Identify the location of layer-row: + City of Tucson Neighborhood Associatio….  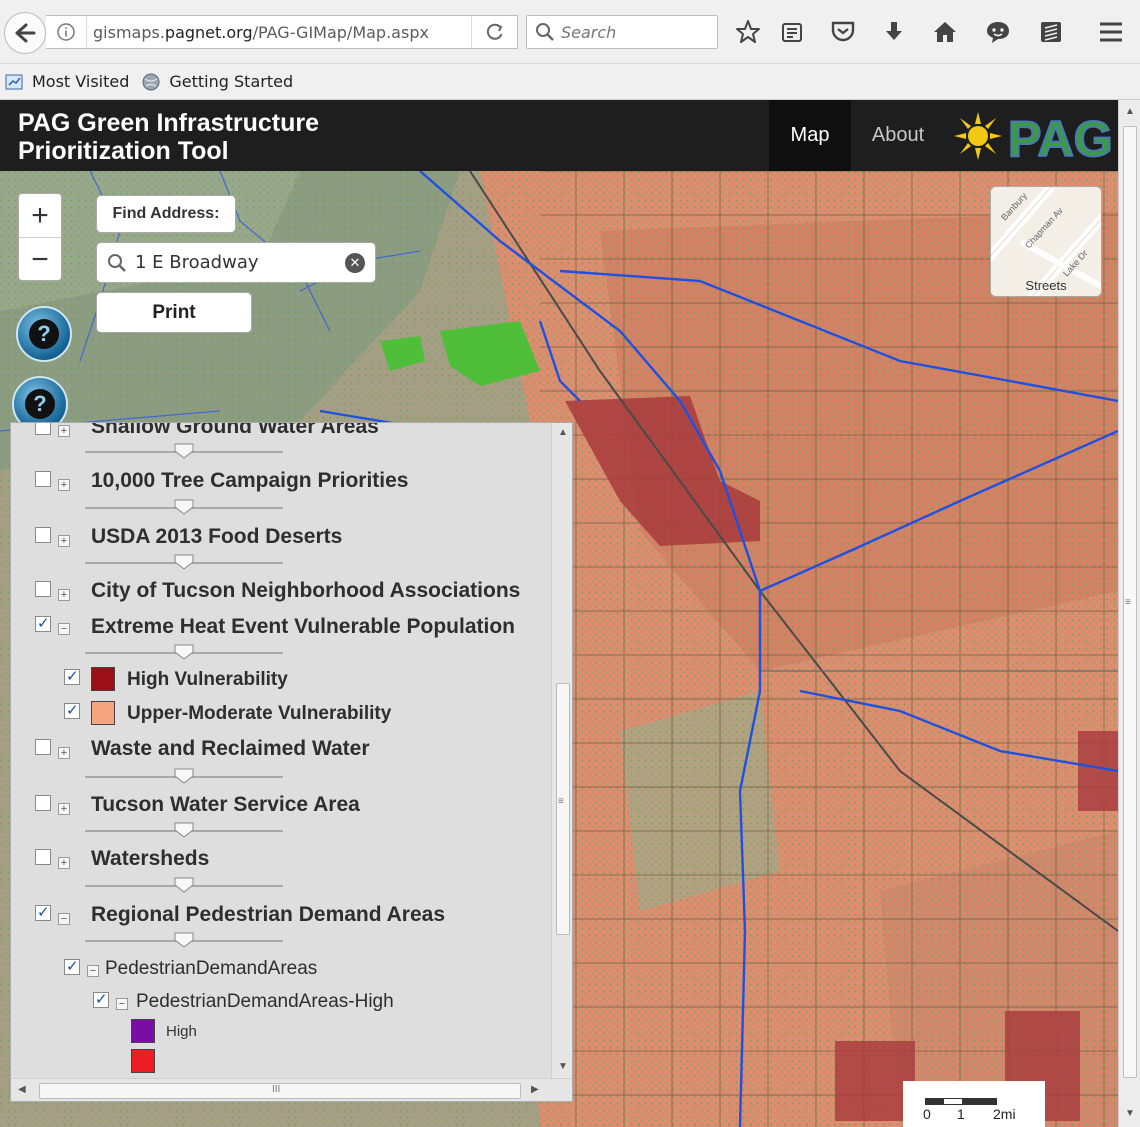
(281, 596).